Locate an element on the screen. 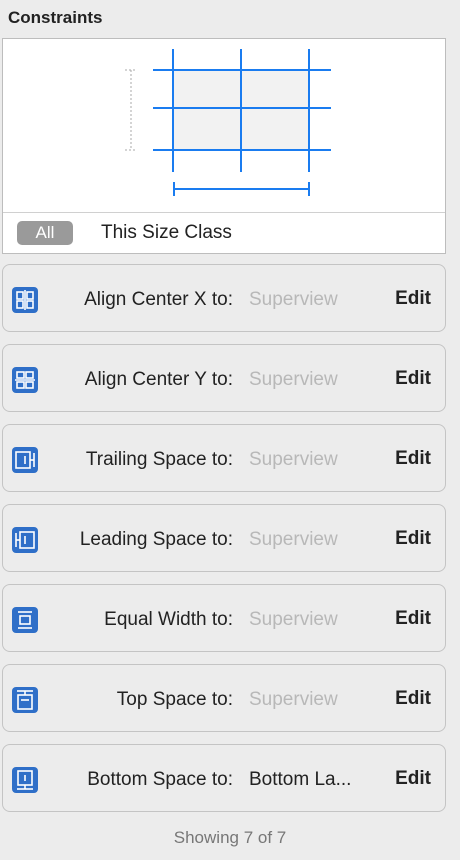 The width and height of the screenshot is (460, 860). height-indicator is located at coordinates (131, 110).